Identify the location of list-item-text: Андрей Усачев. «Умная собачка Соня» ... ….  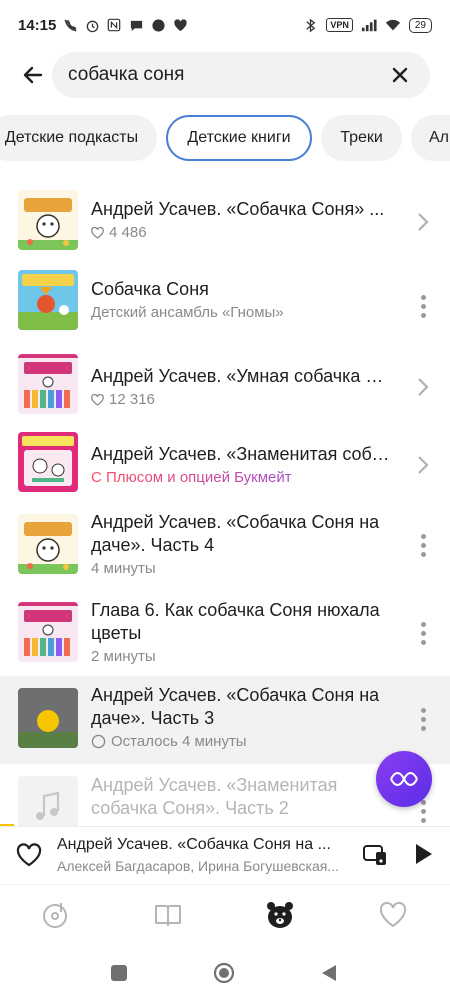
(241, 386).